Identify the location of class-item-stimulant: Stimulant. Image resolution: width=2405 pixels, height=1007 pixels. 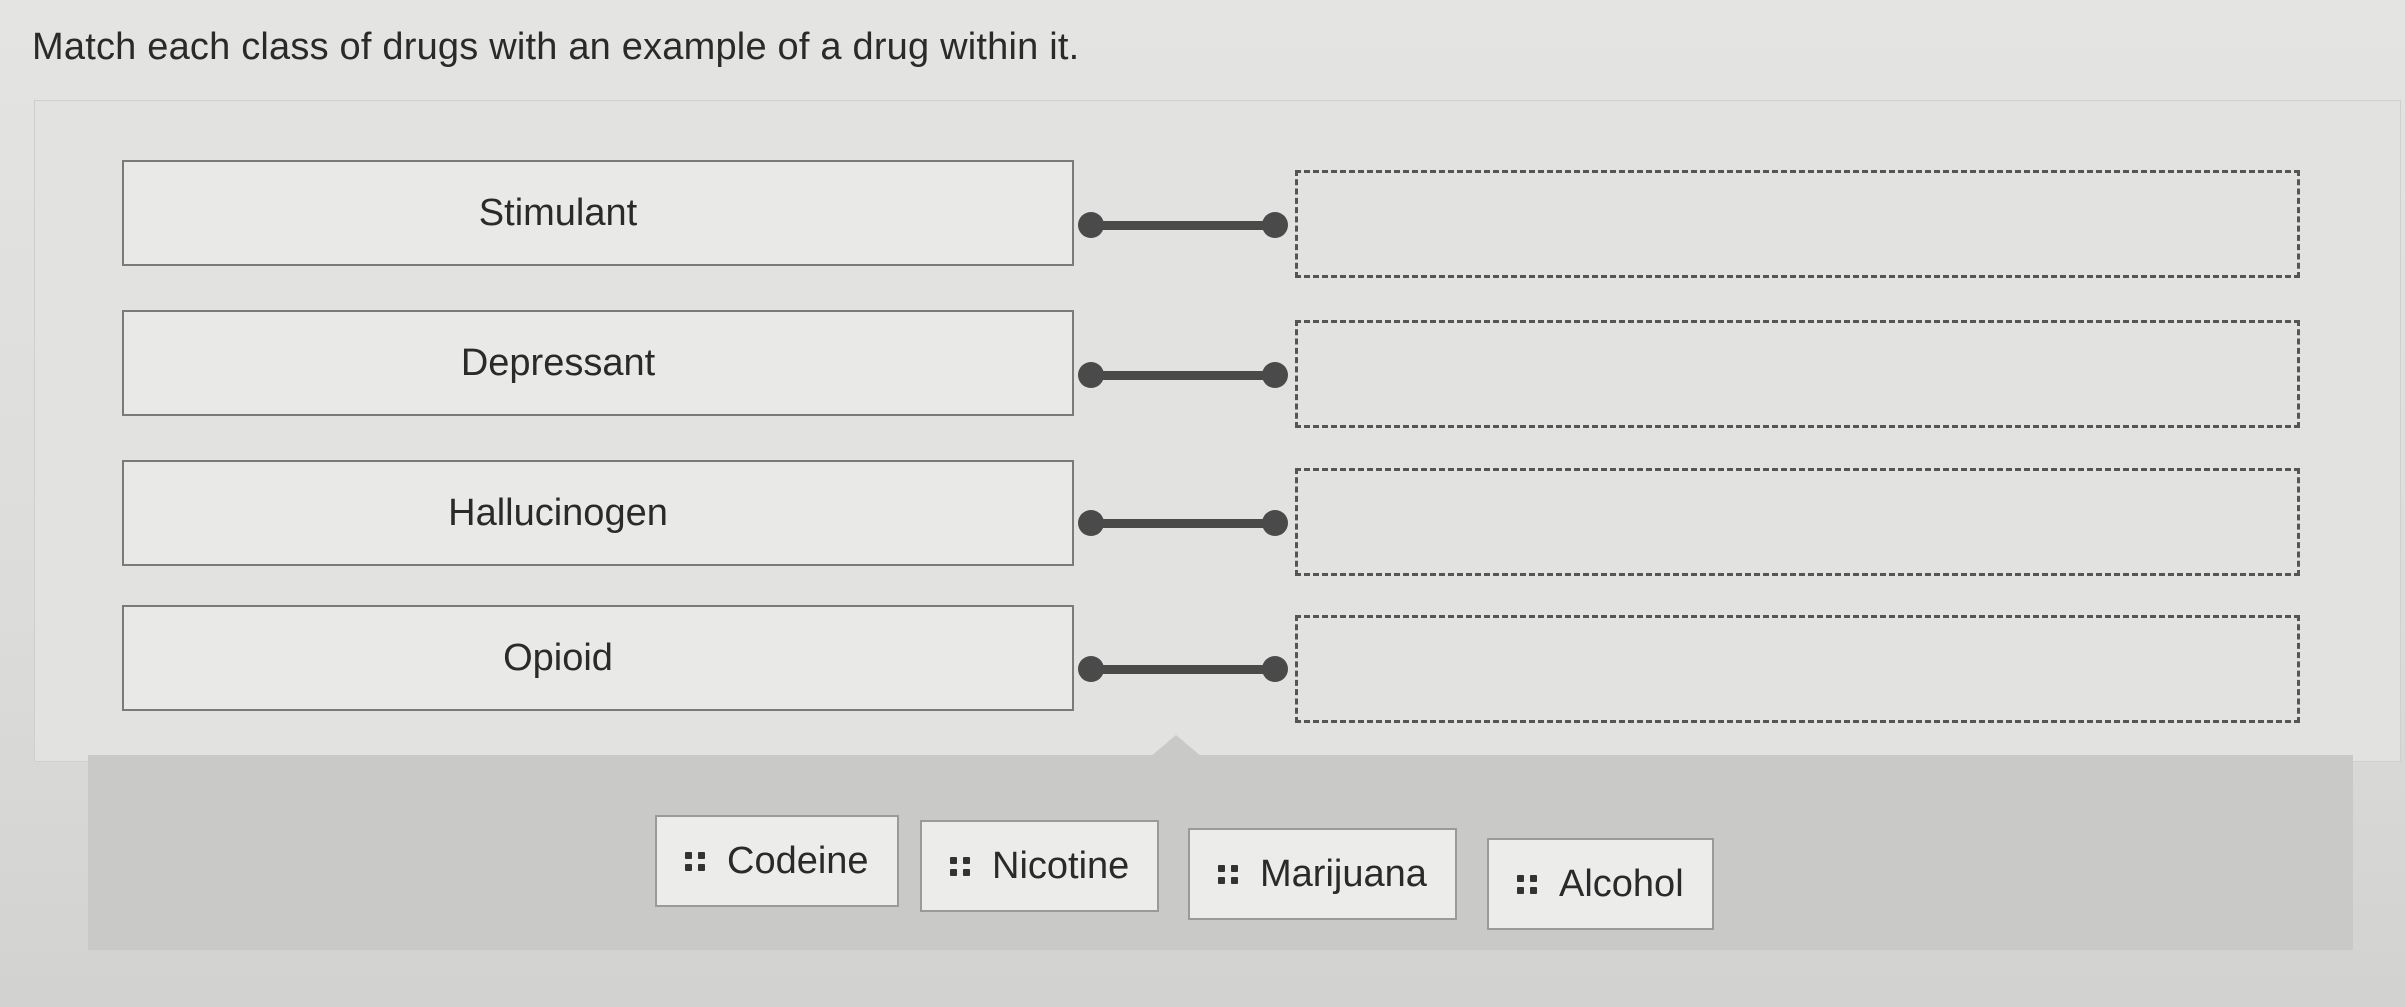
(598, 213).